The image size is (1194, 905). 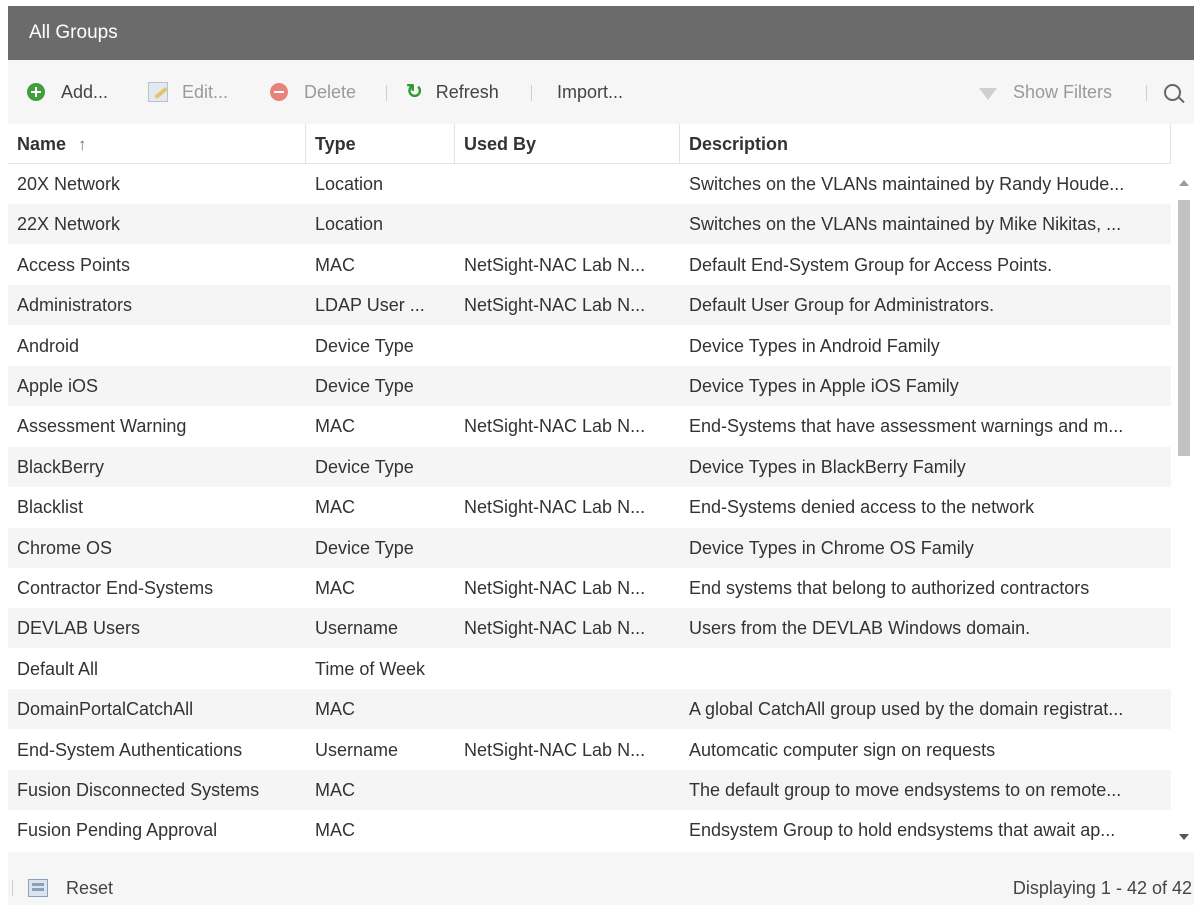 I want to click on scroll-up-icon, so click(x=1184, y=183).